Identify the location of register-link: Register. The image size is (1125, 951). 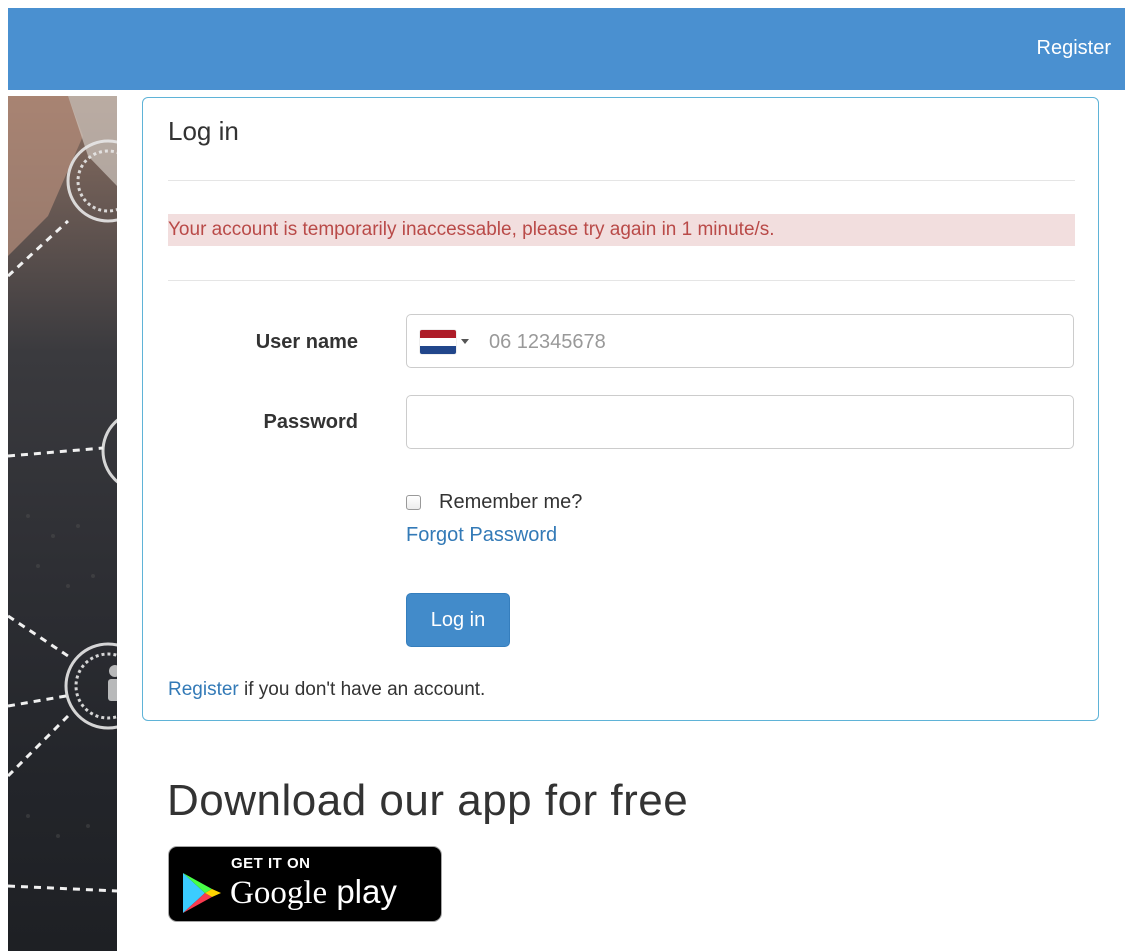
(203, 689).